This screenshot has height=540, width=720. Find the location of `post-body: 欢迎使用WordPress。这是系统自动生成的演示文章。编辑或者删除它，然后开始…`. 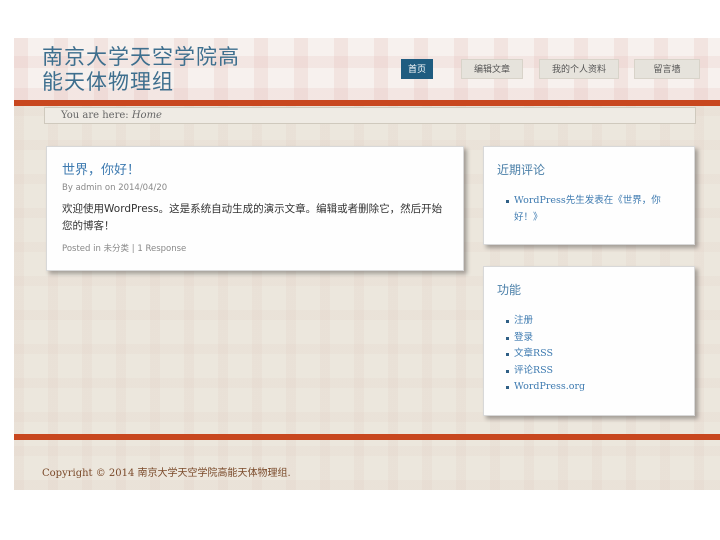

post-body: 欢迎使用WordPress。这是系统自动生成的演示文章。编辑或者删除它，然后开始… is located at coordinates (252, 217).